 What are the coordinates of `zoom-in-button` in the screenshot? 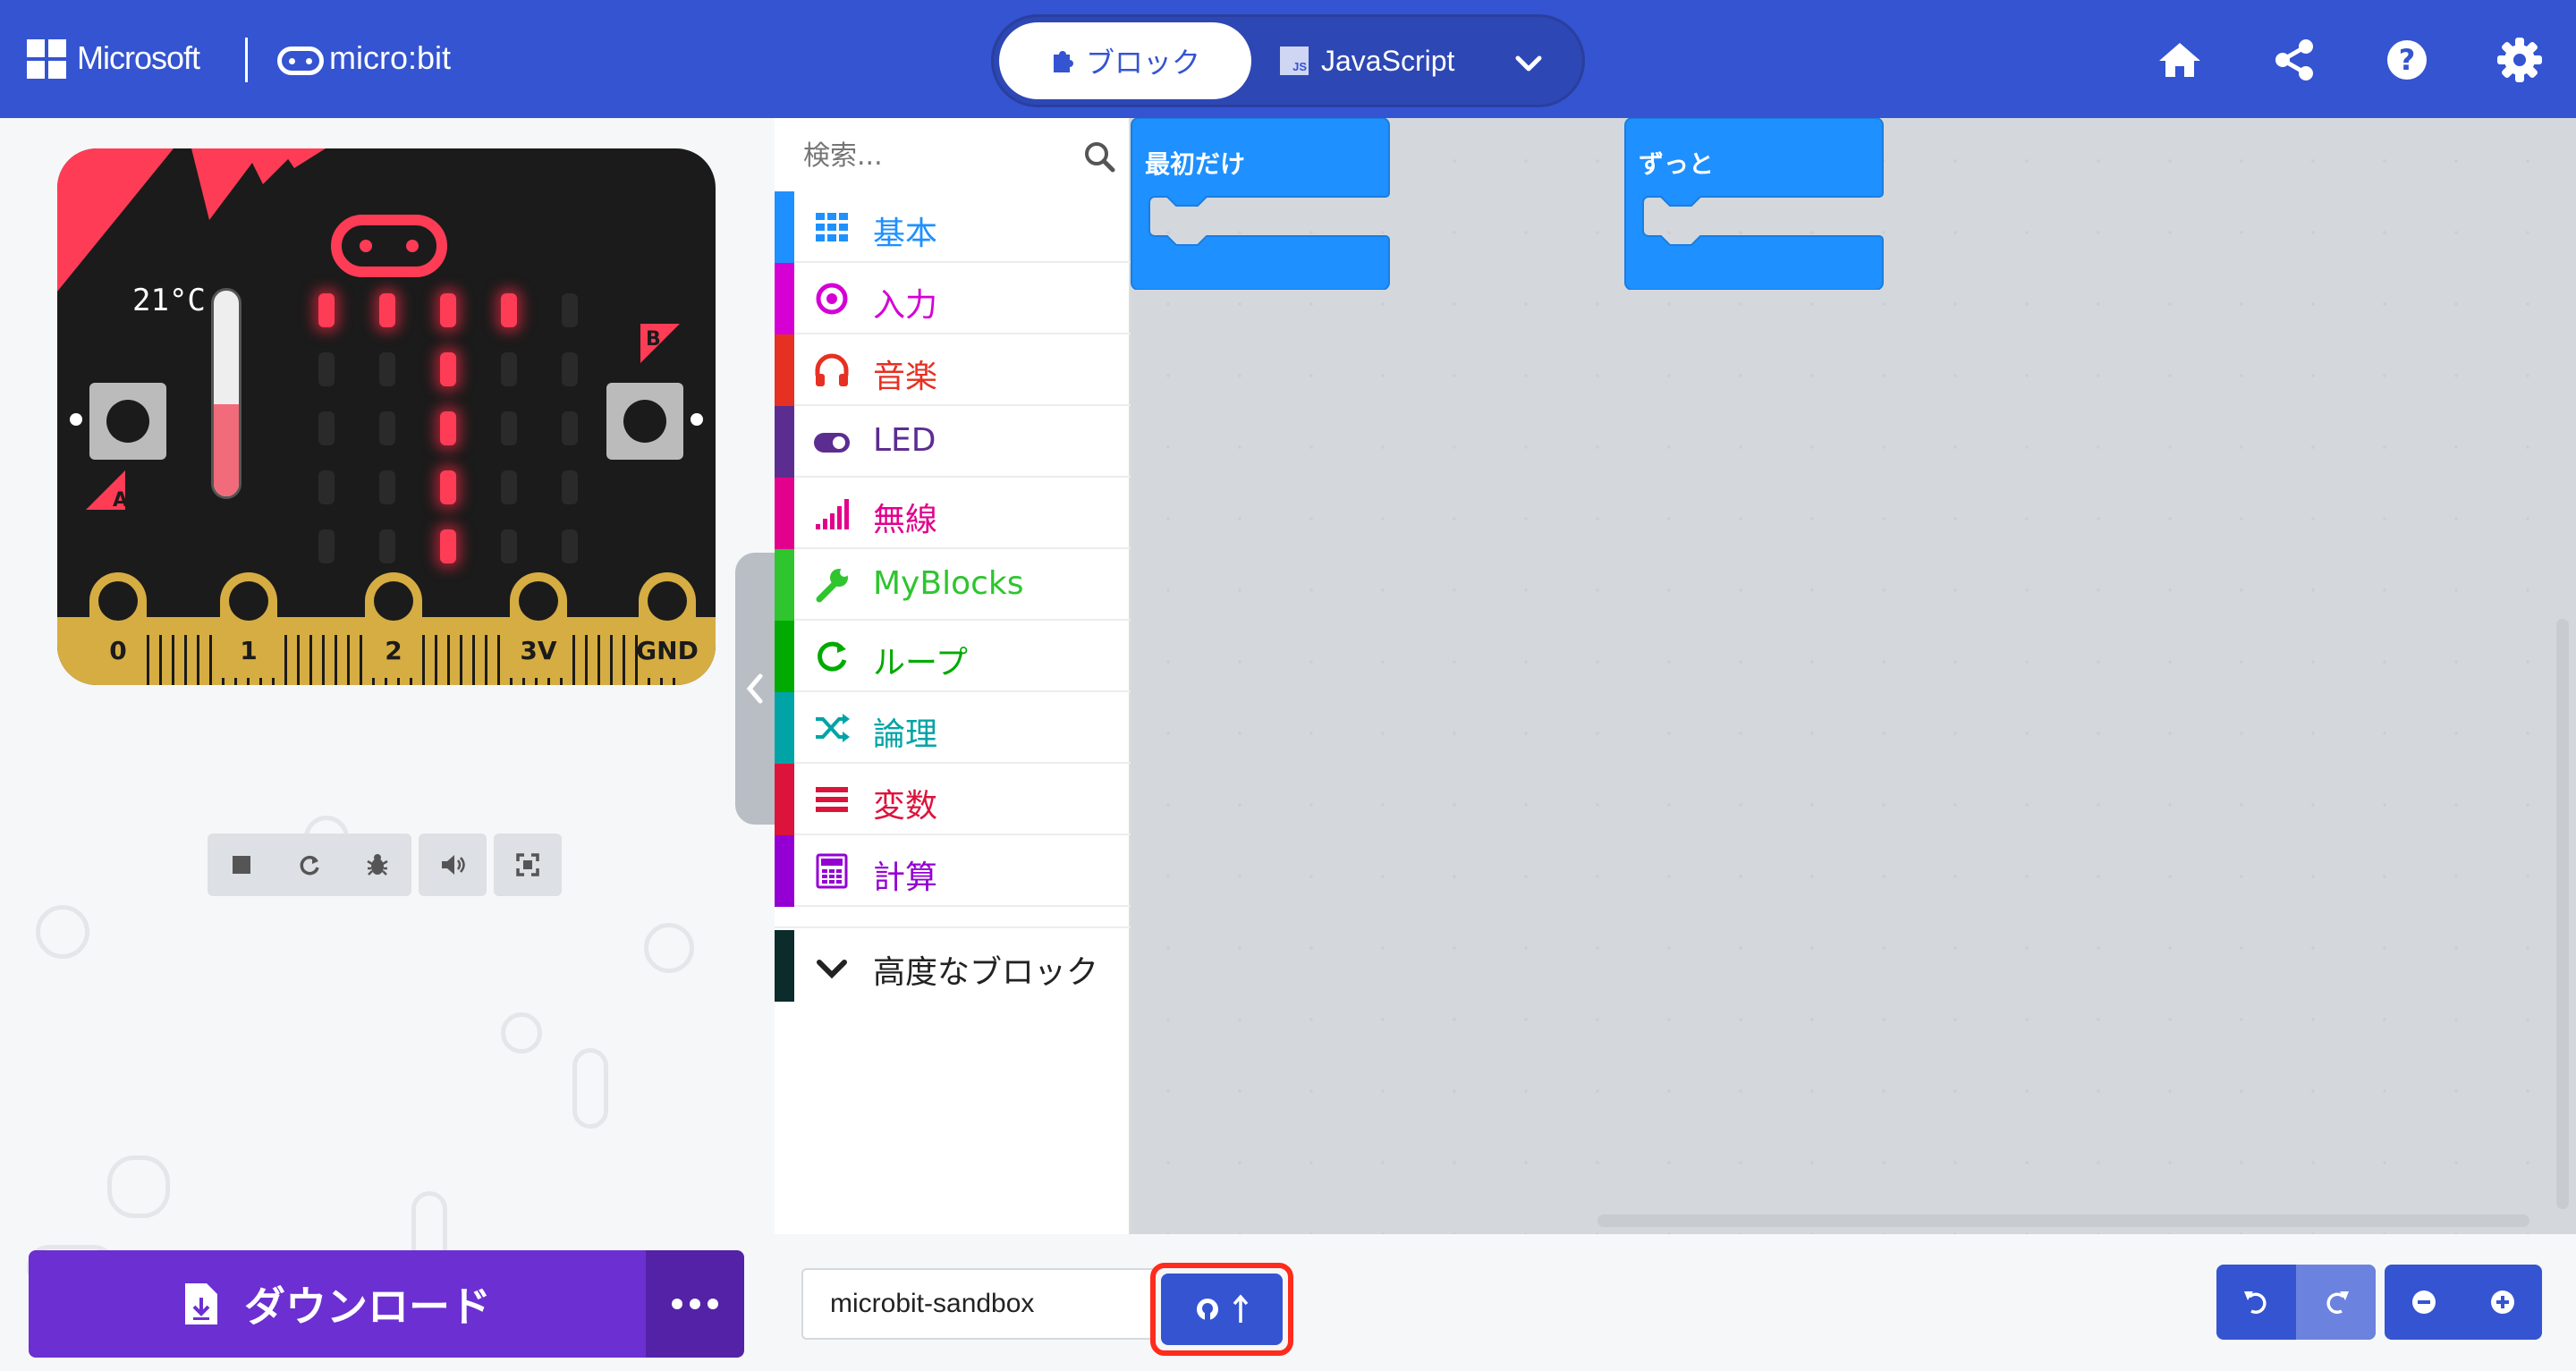 It's located at (2502, 1302).